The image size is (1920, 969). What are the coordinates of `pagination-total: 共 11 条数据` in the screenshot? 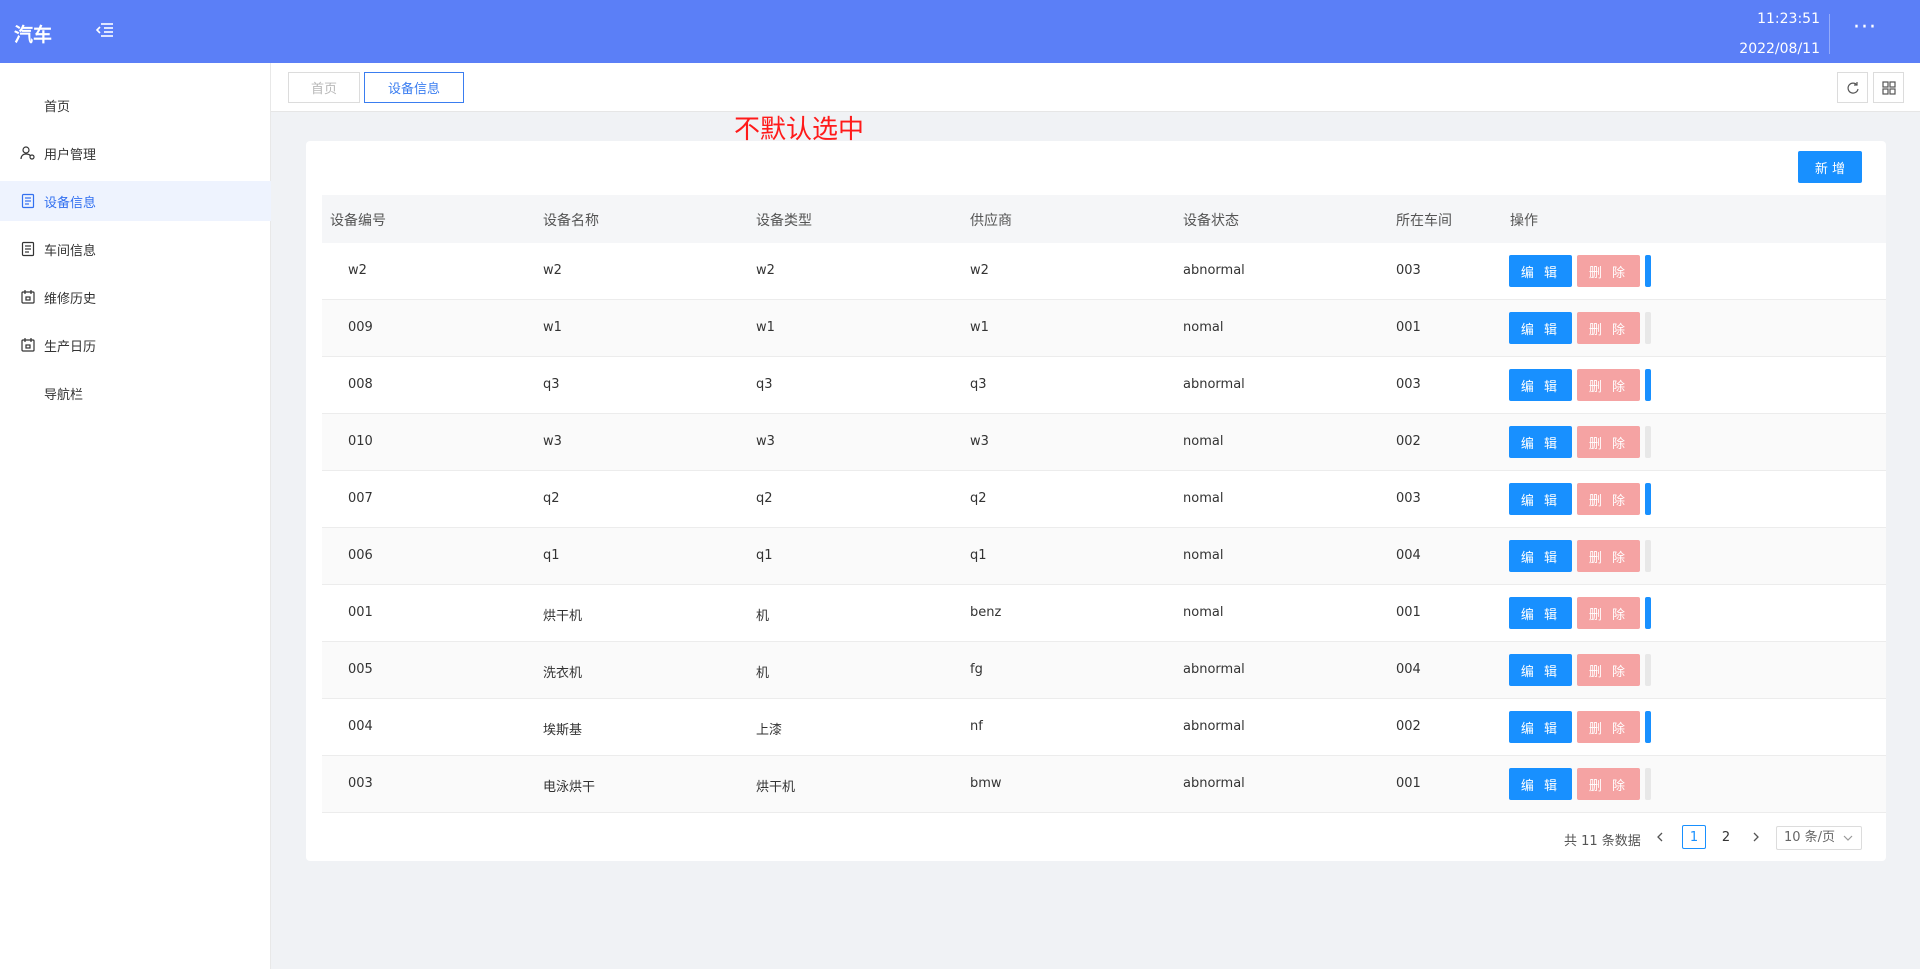 It's located at (1602, 841).